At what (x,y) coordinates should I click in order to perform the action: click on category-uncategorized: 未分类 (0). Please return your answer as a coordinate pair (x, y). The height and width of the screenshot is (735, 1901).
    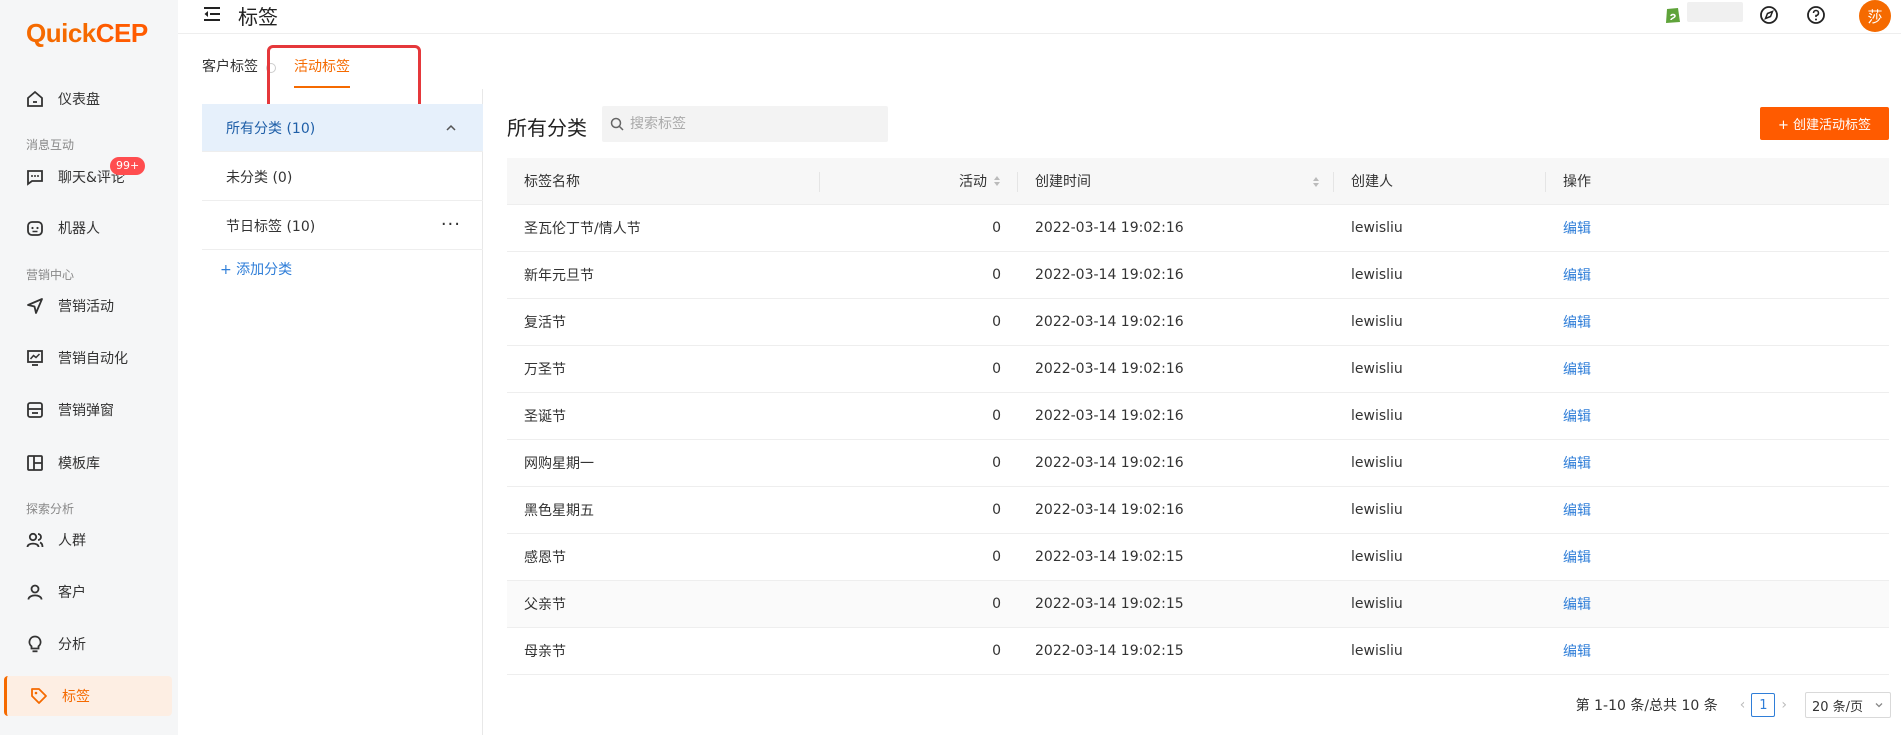
    Looking at the image, I should click on (342, 177).